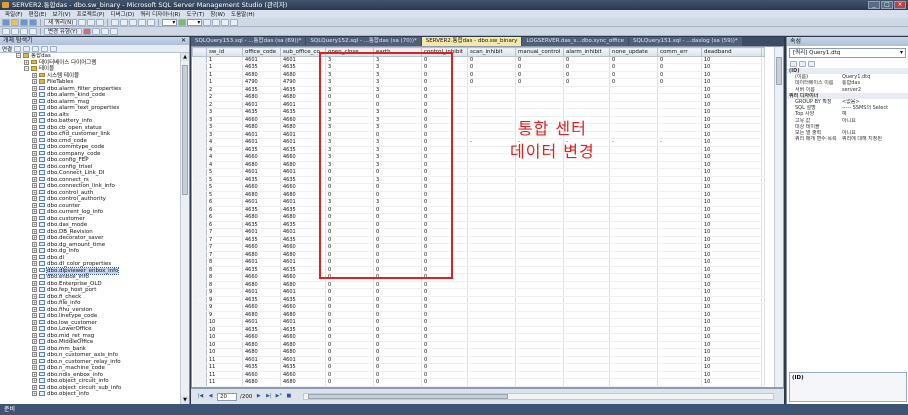  I want to click on table-row: 3 4601 4601 0 0 0 10, so click(478, 135).